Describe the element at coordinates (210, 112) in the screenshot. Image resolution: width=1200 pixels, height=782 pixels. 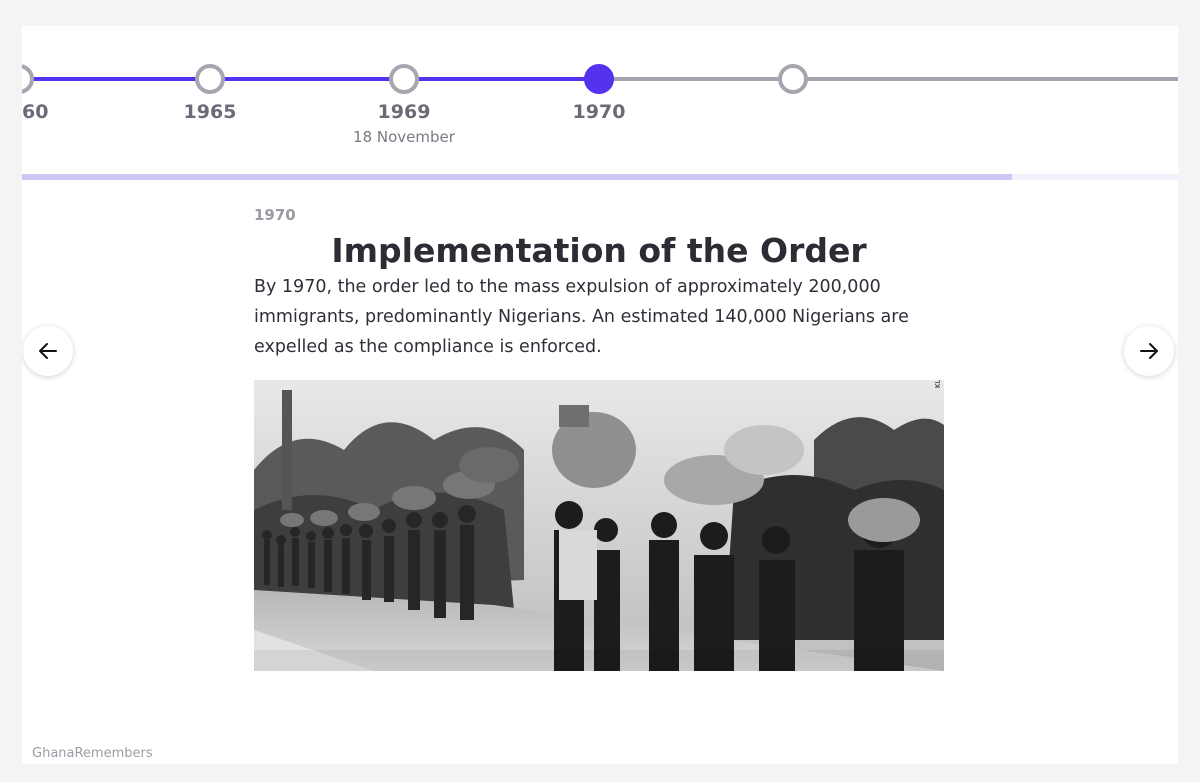
I see `timeline-year-1965: 1965` at that location.